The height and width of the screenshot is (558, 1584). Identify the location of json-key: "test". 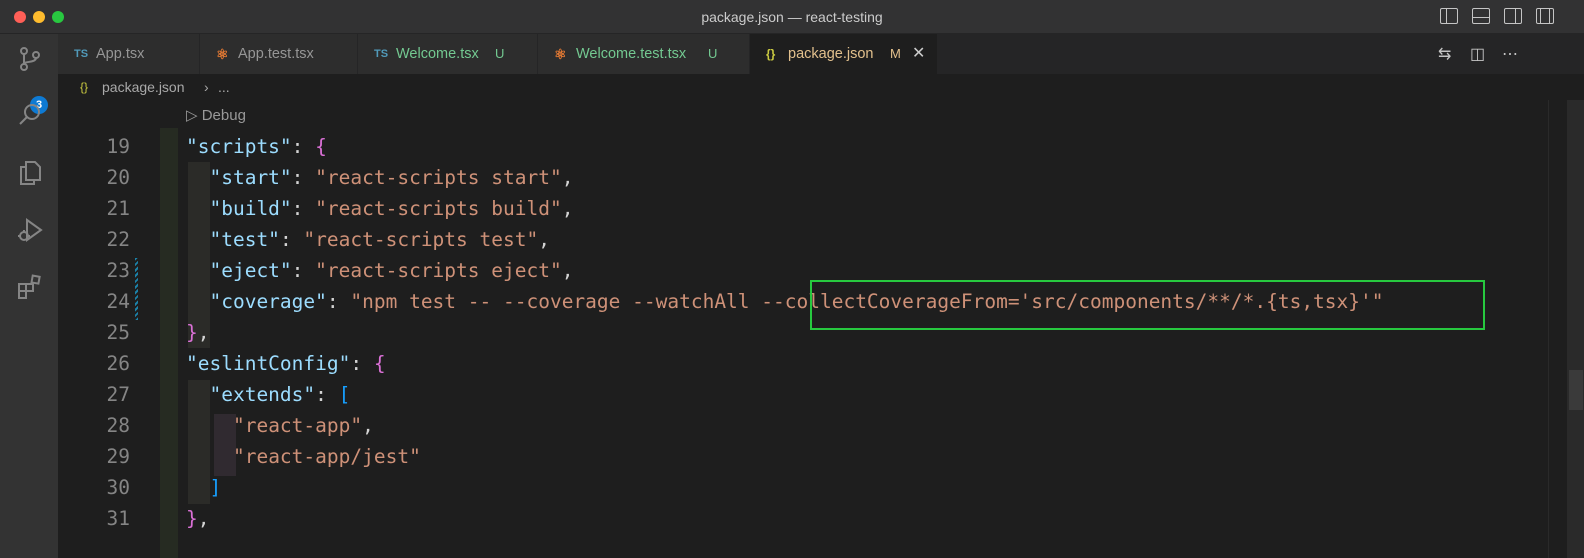
(244, 239).